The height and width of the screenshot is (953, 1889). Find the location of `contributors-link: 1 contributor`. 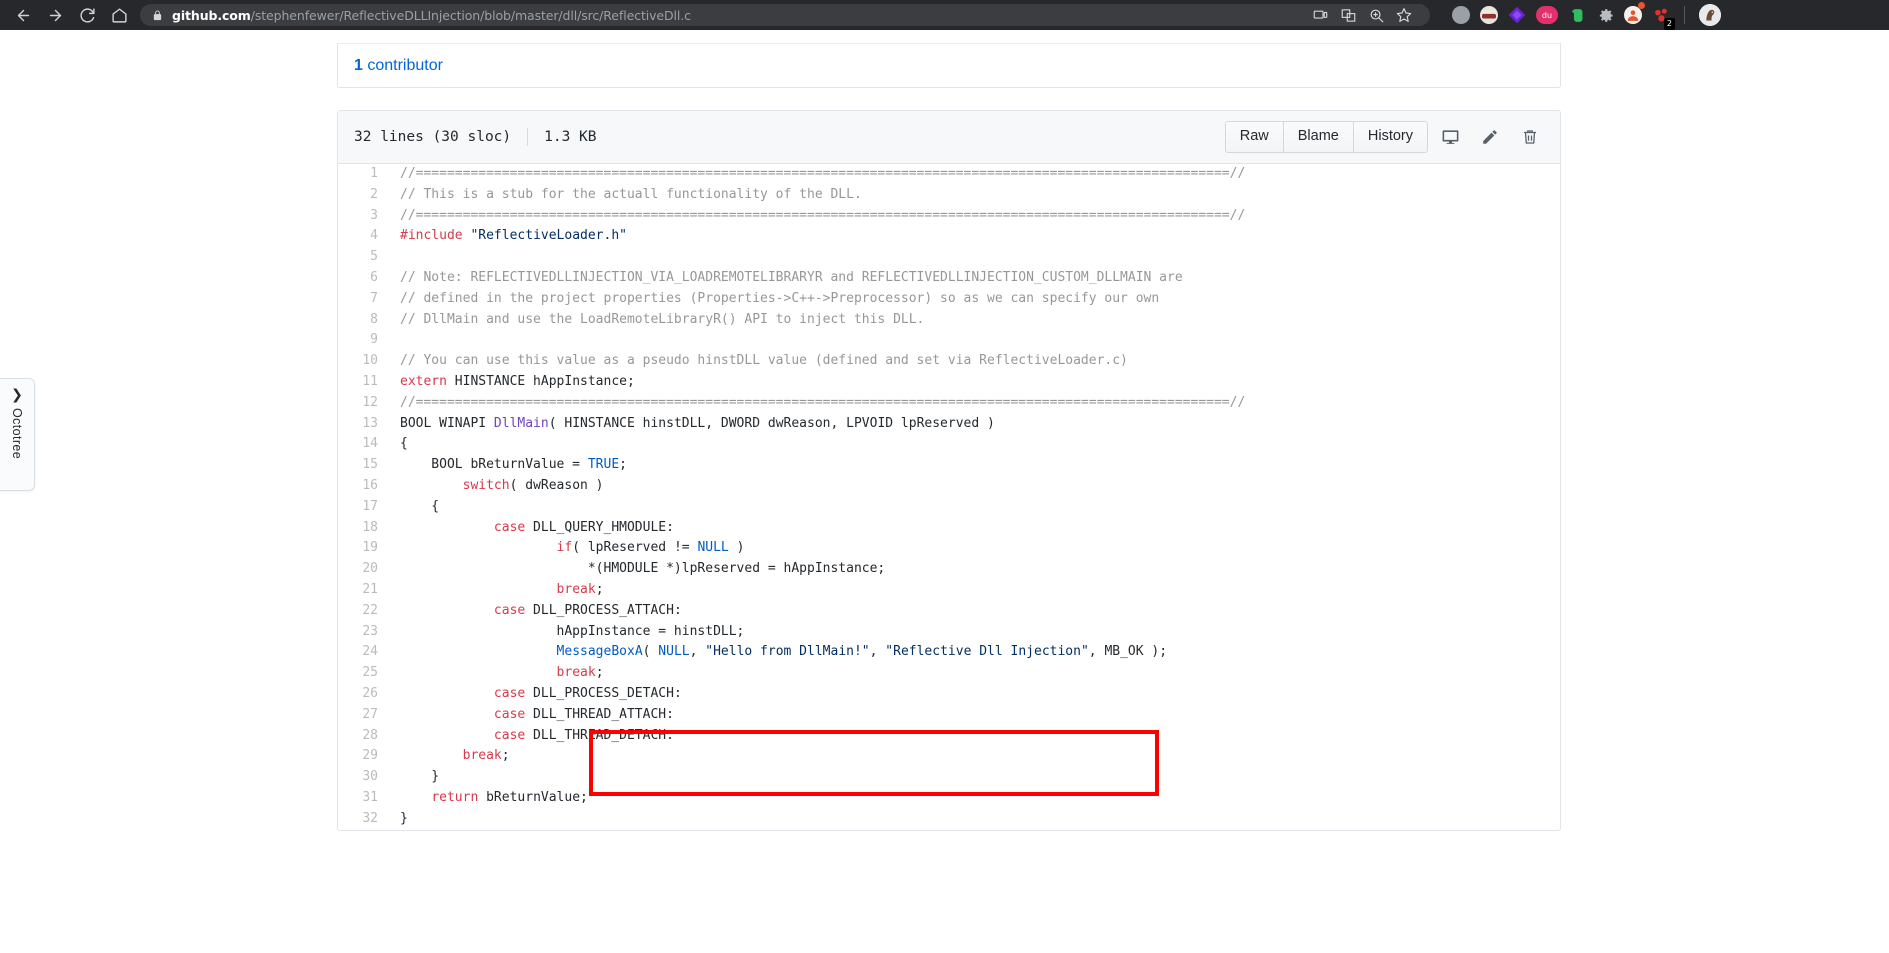

contributors-link: 1 contributor is located at coordinates (398, 66).